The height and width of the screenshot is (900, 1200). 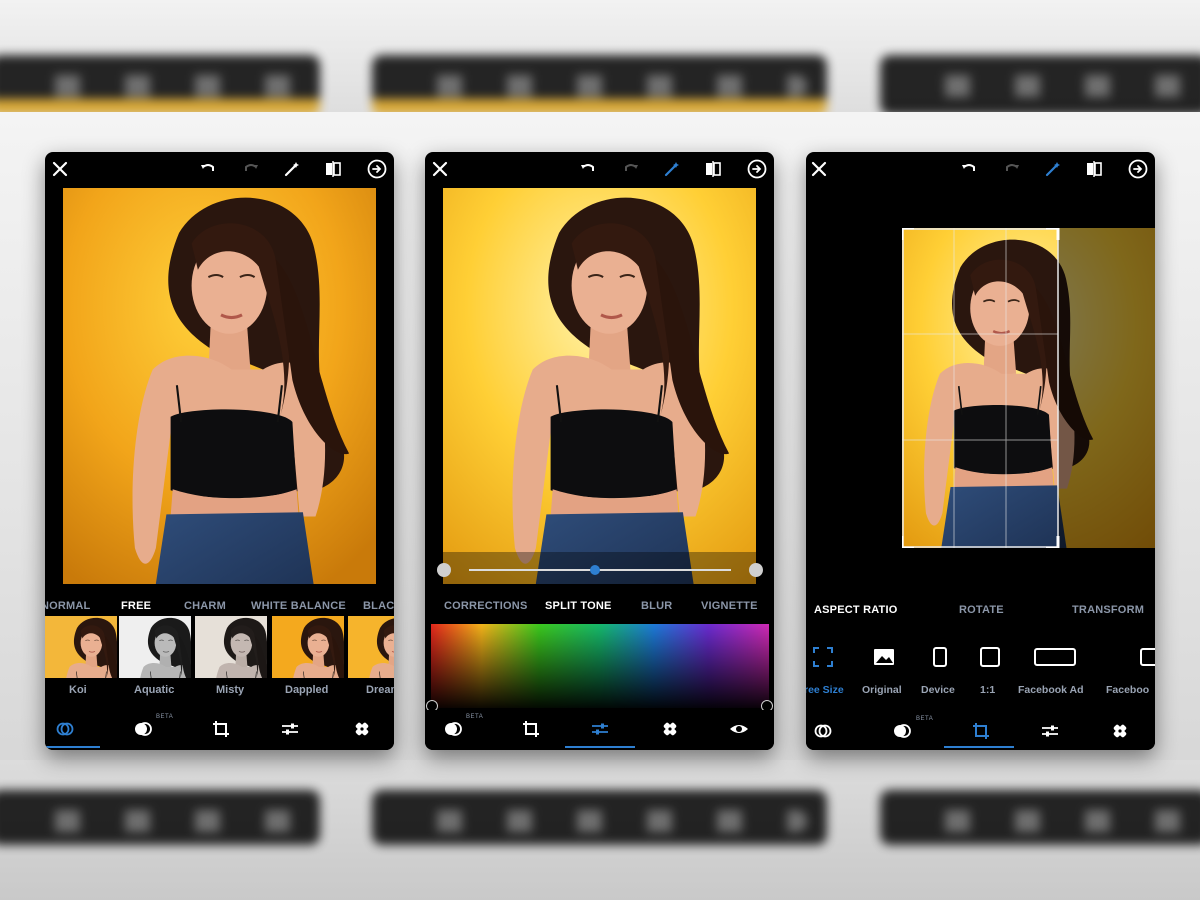 What do you see at coordinates (988, 690) in the screenshot?
I see `aspect-label-1-1: 1:1` at bounding box center [988, 690].